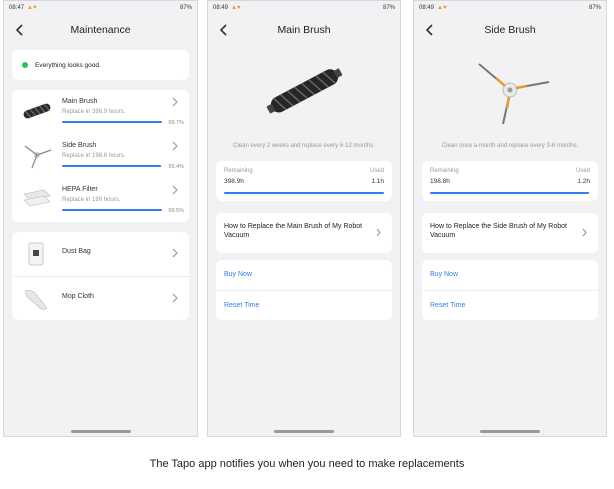 Image resolution: width=614 pixels, height=489 pixels. I want to click on used-value: 1.1h, so click(377, 181).